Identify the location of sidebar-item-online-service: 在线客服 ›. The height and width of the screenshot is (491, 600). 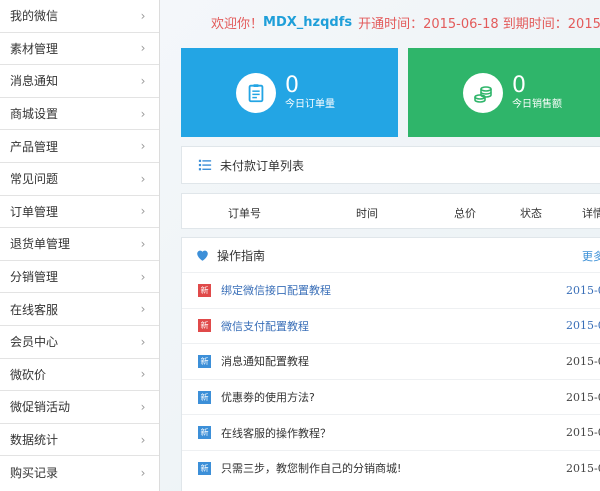
(79, 309).